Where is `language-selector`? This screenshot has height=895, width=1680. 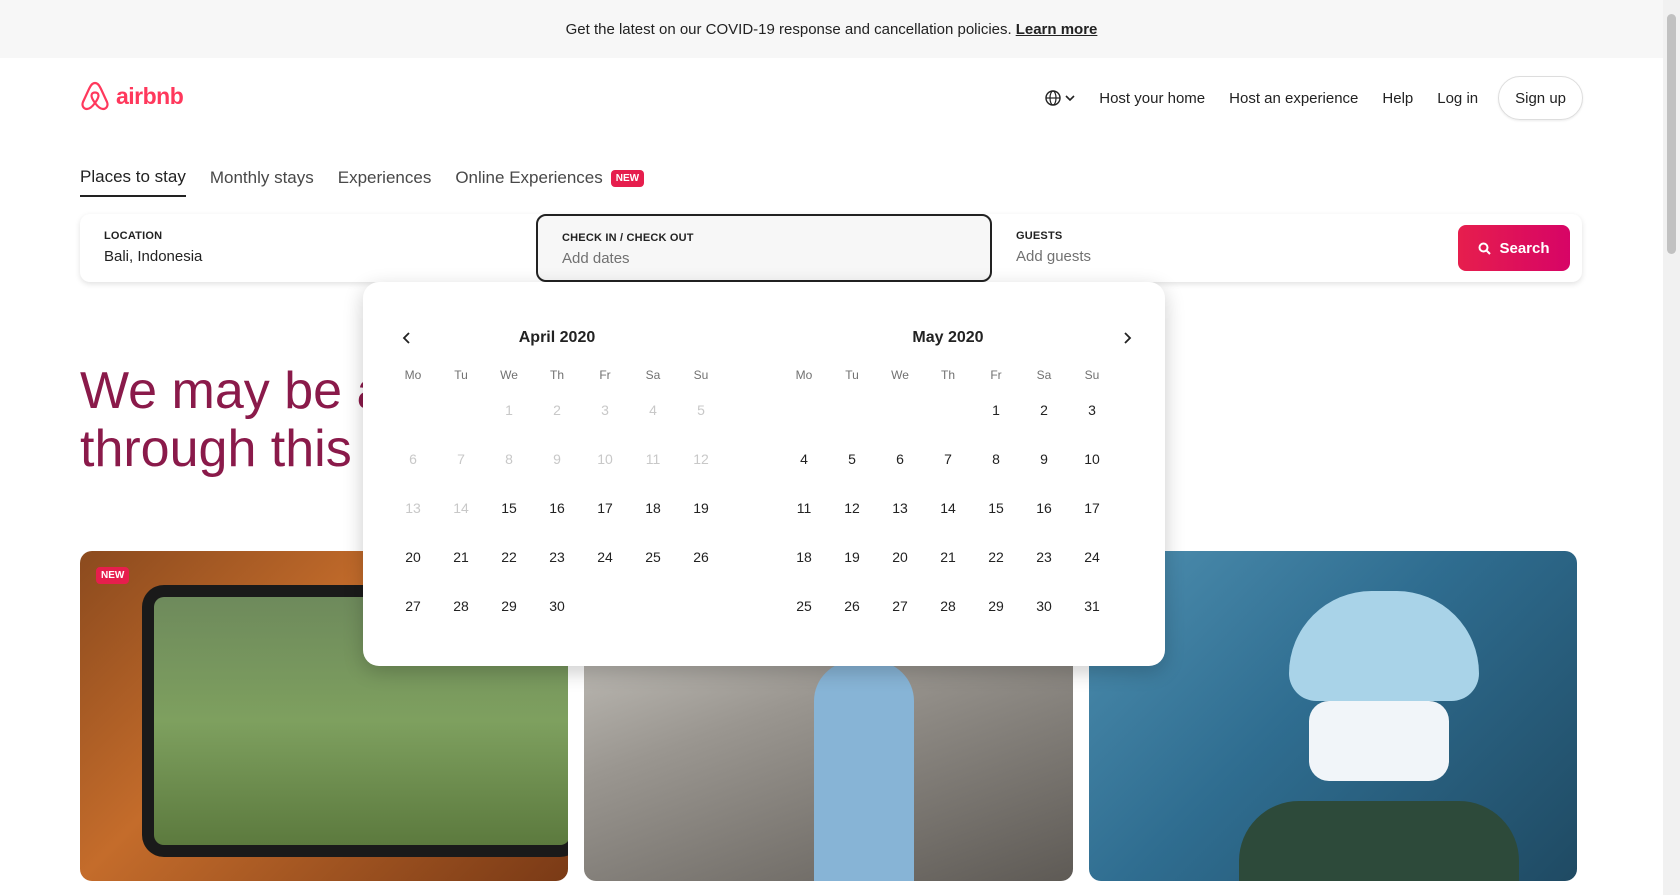 language-selector is located at coordinates (1060, 98).